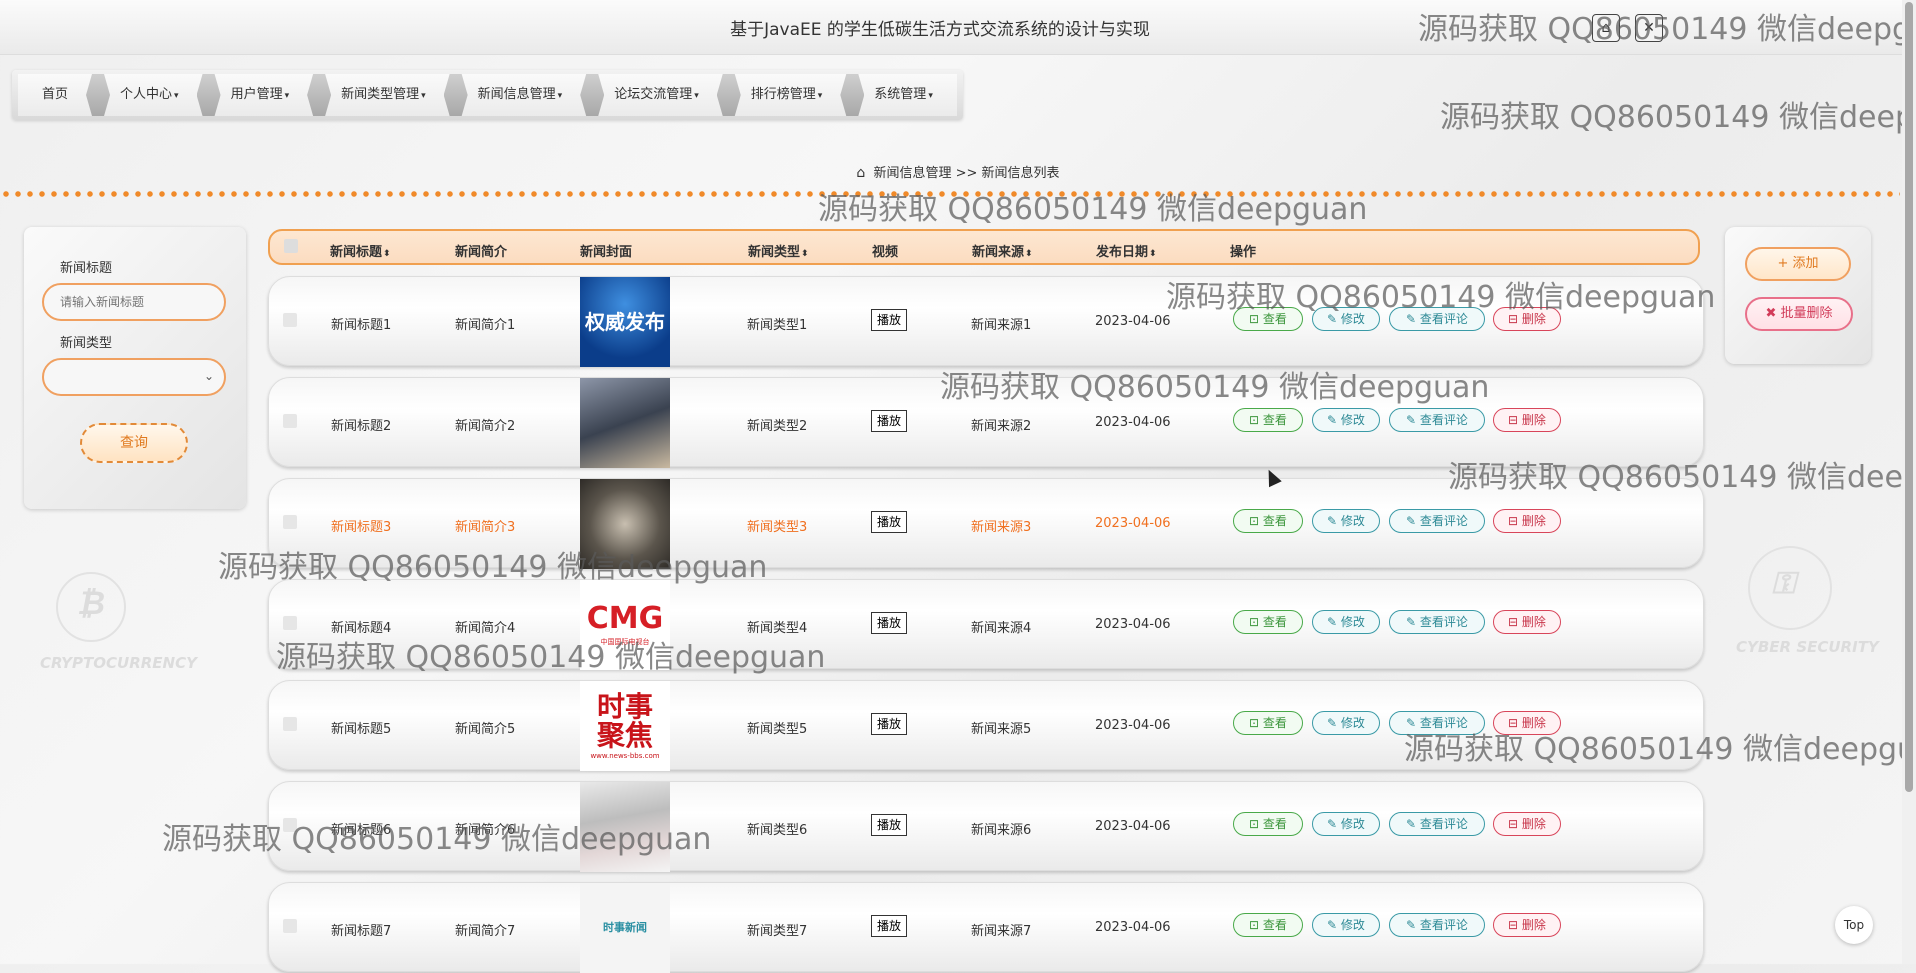 The height and width of the screenshot is (973, 1916). I want to click on nav-item-label: 用户管理, so click(256, 94).